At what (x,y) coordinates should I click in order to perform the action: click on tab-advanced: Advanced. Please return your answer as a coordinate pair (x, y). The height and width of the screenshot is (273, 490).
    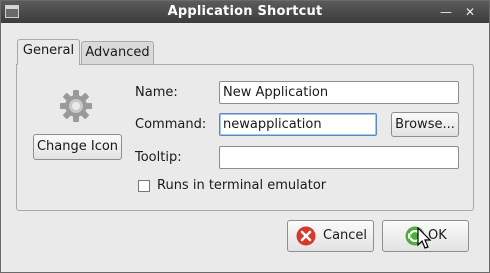
    Looking at the image, I should click on (117, 52).